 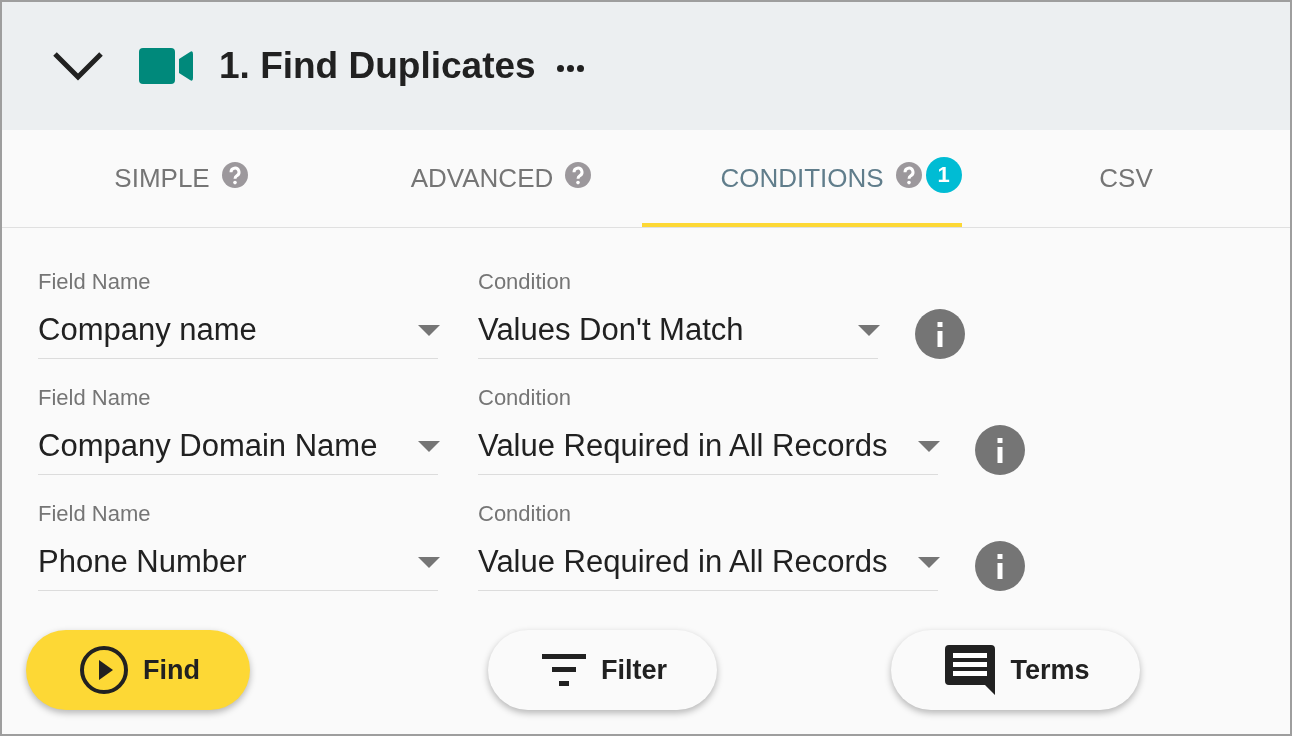 I want to click on tab: SIMPLE, so click(x=162, y=178).